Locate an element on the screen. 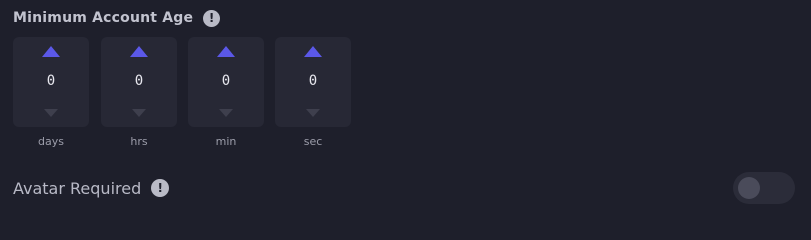 The height and width of the screenshot is (240, 811). minutes-increment-arrow-icon is located at coordinates (226, 51).